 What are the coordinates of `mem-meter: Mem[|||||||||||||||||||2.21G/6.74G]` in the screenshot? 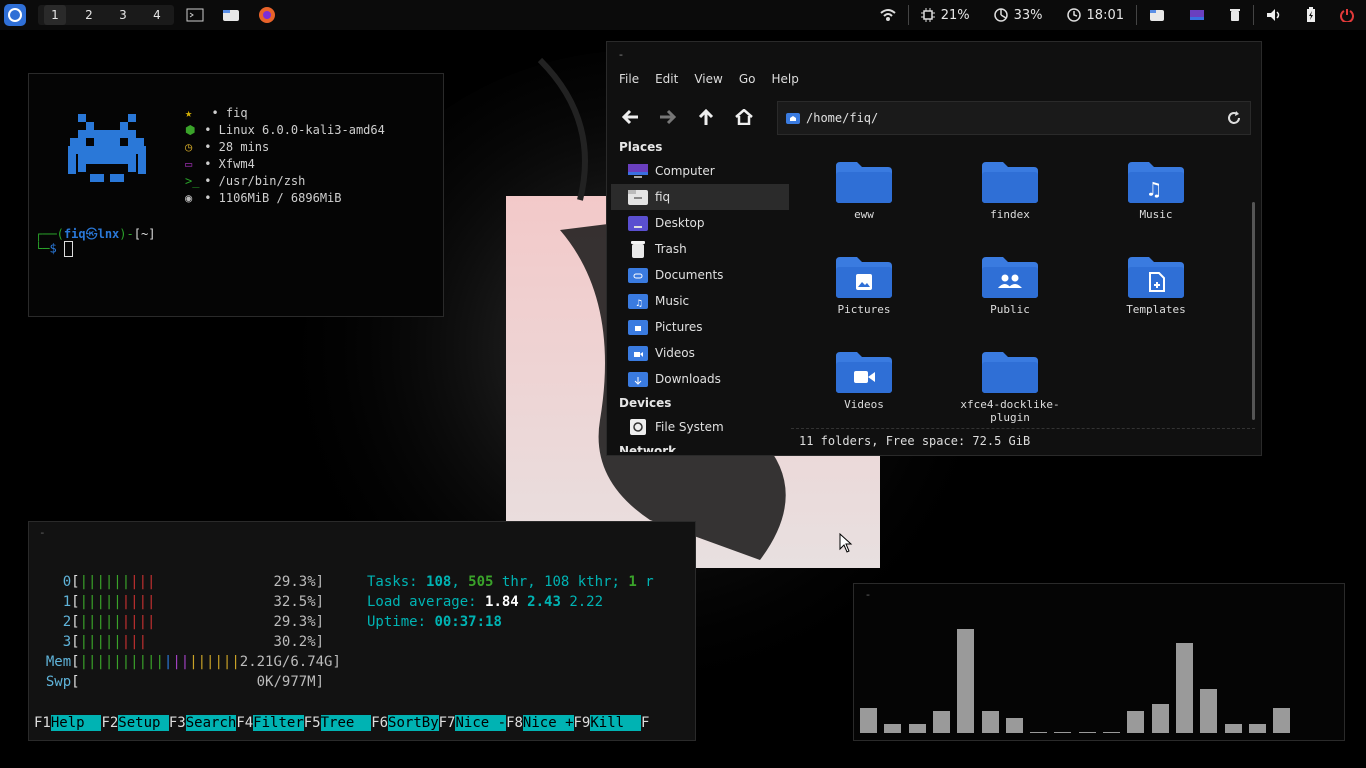 It's located at (193, 662).